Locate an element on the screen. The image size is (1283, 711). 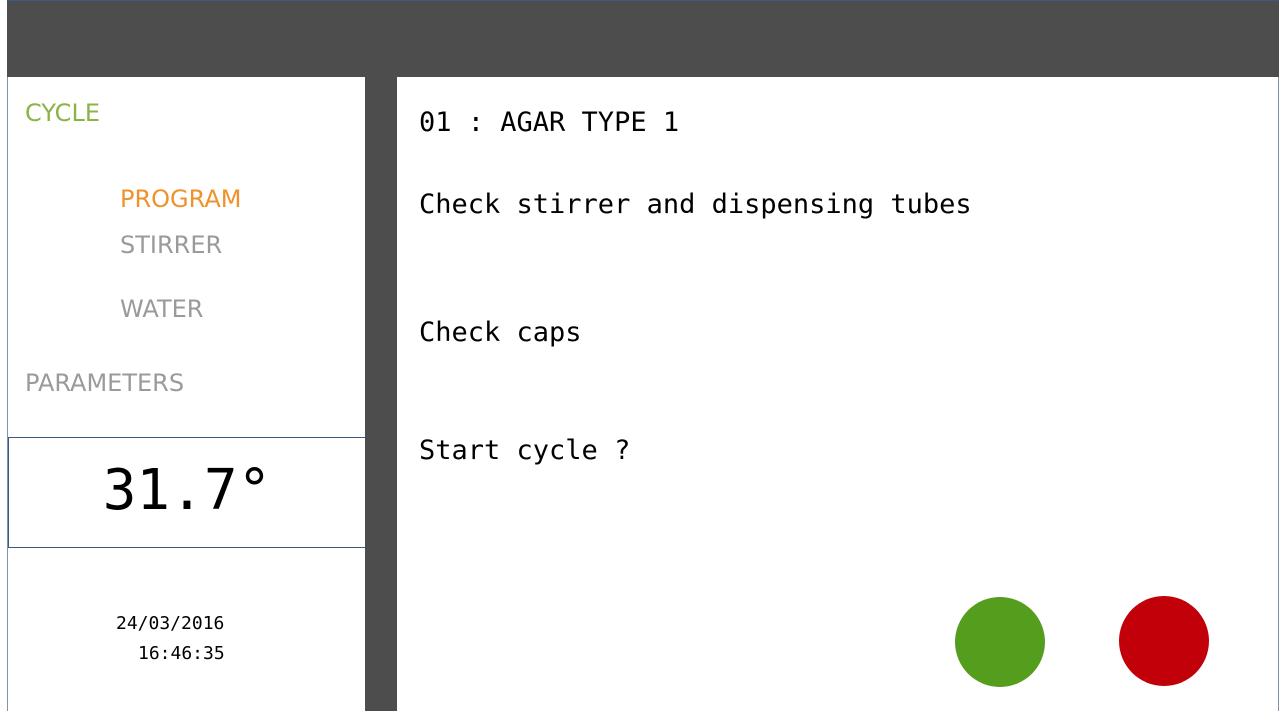
instruction-check-caps: Check caps is located at coordinates (500, 332).